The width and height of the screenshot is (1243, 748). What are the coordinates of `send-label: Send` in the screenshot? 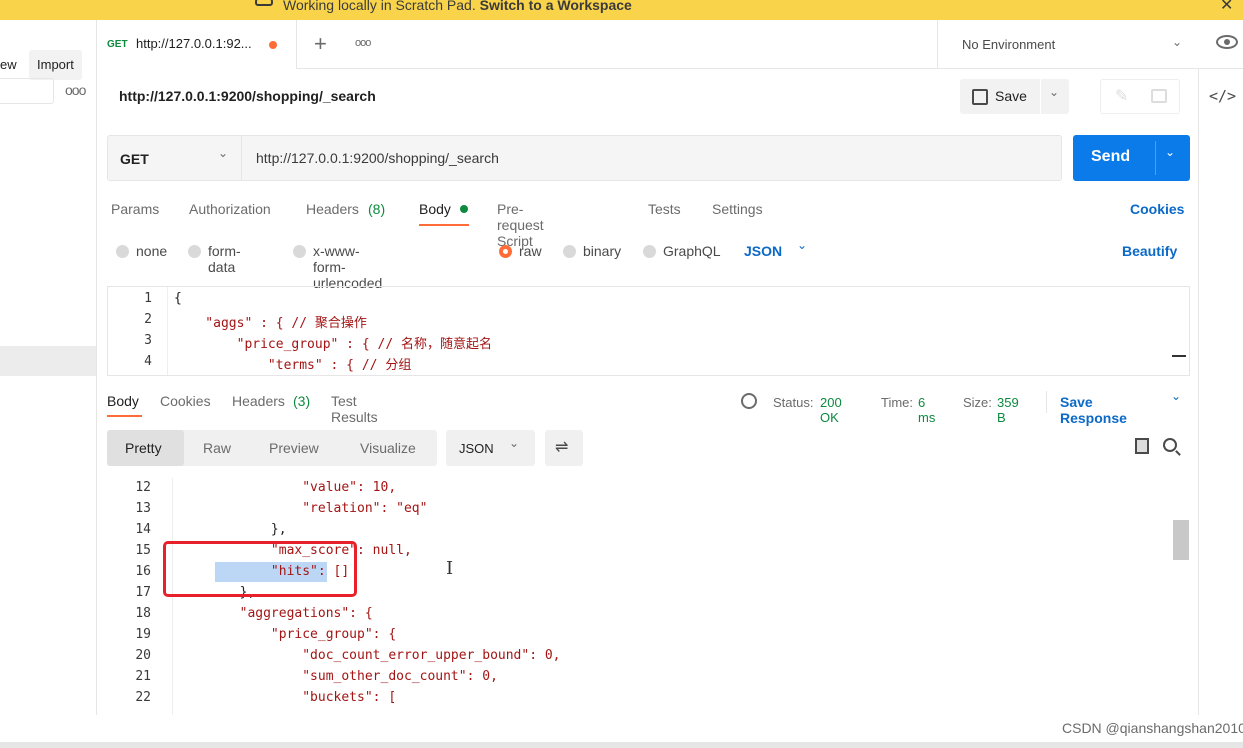 It's located at (1111, 156).